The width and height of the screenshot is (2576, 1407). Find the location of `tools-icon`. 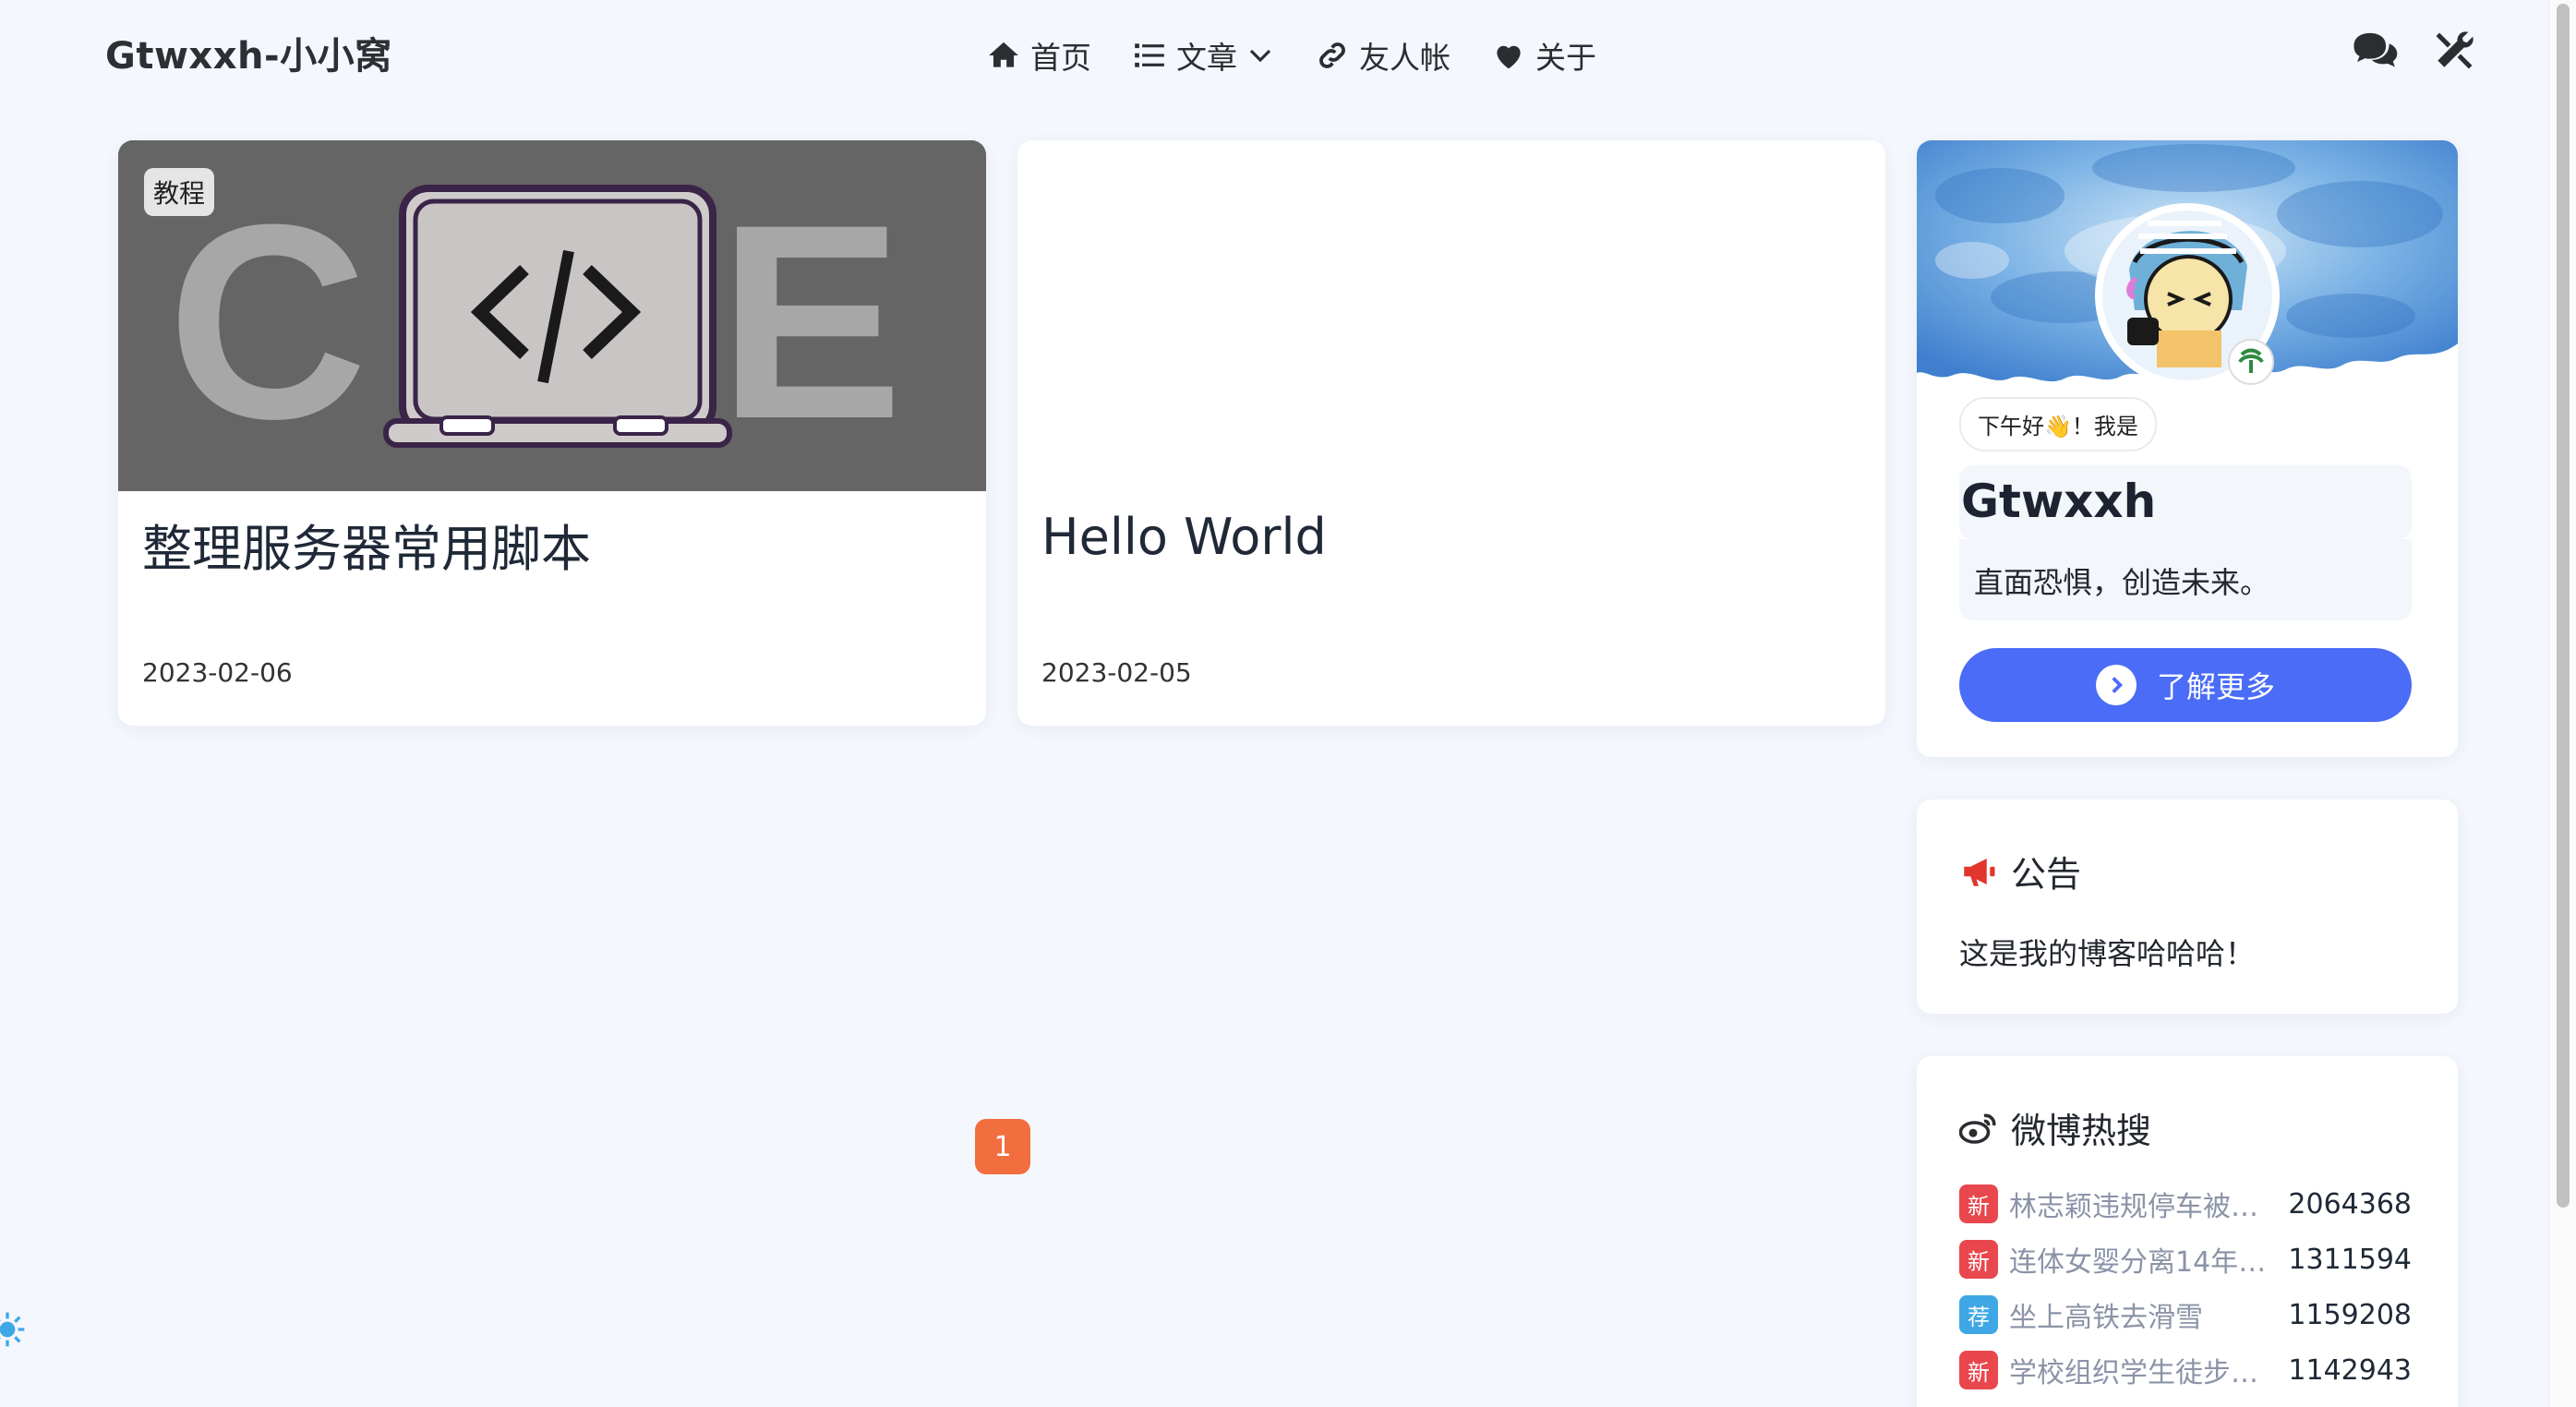

tools-icon is located at coordinates (2454, 51).